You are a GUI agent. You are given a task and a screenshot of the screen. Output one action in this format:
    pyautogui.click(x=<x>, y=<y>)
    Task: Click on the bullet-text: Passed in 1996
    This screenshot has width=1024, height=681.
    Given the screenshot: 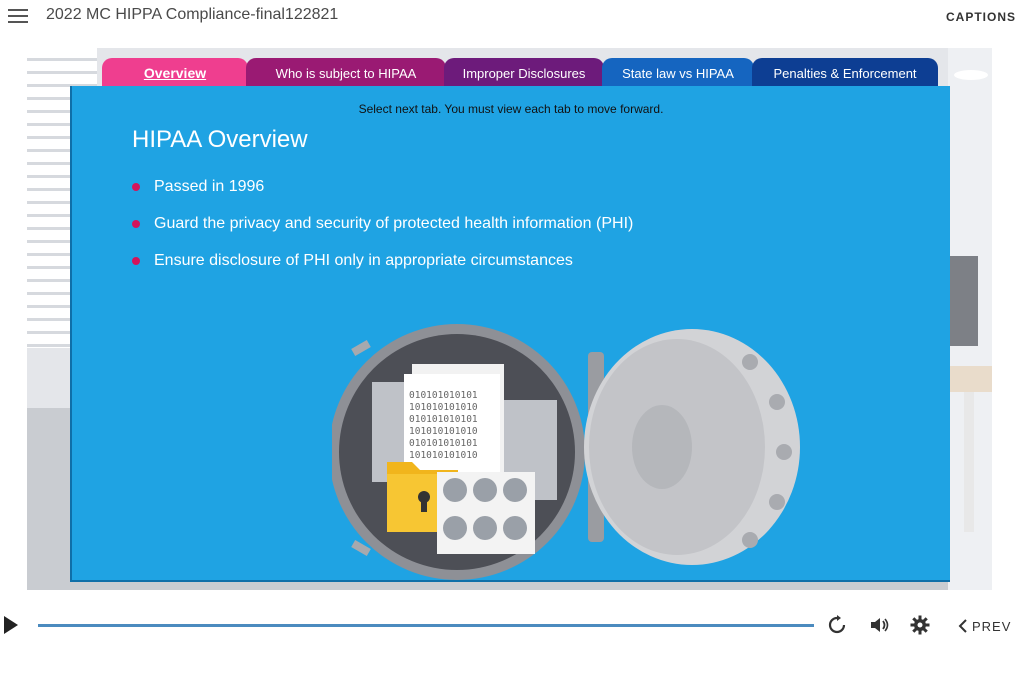 What is the action you would take?
    pyautogui.click(x=209, y=186)
    